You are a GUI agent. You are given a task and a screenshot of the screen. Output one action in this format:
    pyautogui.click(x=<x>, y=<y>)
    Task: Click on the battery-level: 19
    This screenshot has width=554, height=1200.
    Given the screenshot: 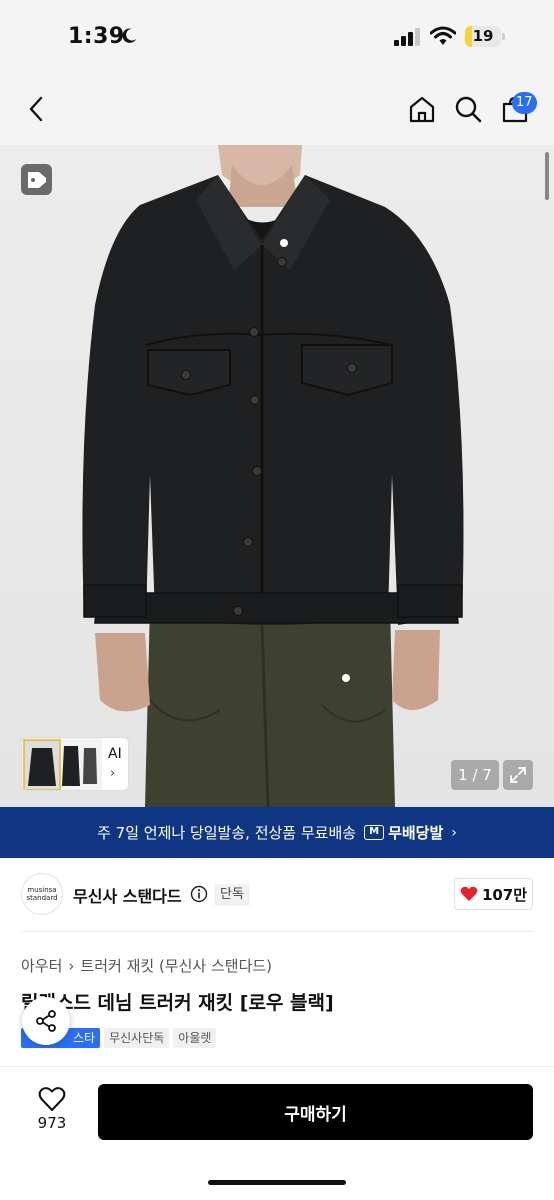 What is the action you would take?
    pyautogui.click(x=483, y=36)
    